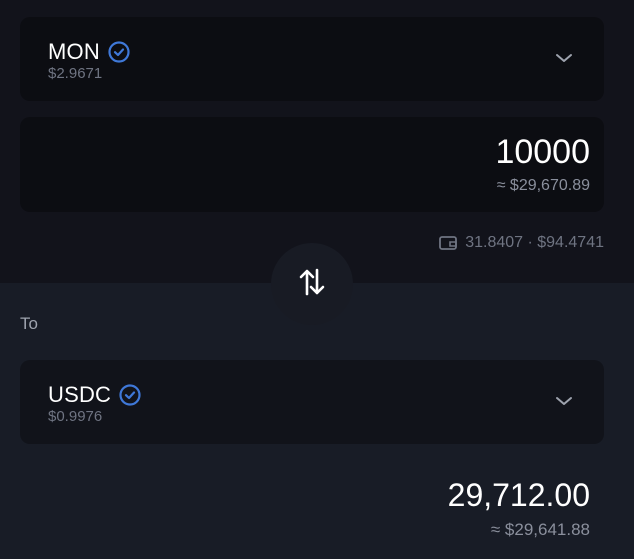 The width and height of the screenshot is (634, 559). I want to click on from-token-price: $2.9671, so click(75, 73).